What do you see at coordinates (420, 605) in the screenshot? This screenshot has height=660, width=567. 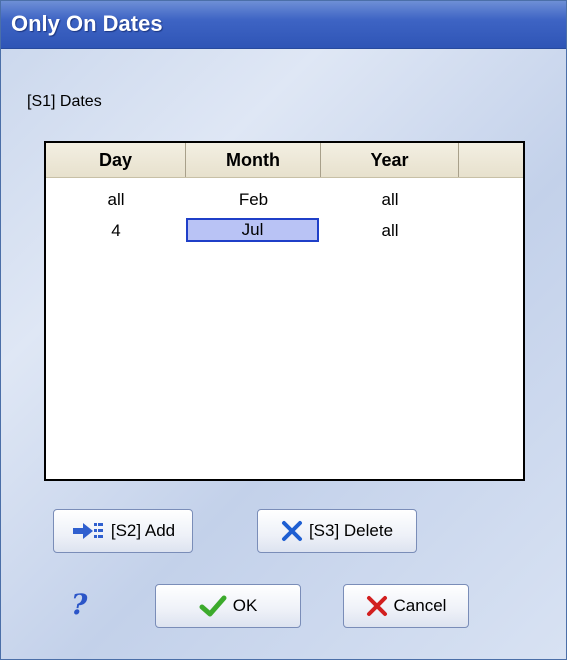 I see `cancel-button-label: Cancel` at bounding box center [420, 605].